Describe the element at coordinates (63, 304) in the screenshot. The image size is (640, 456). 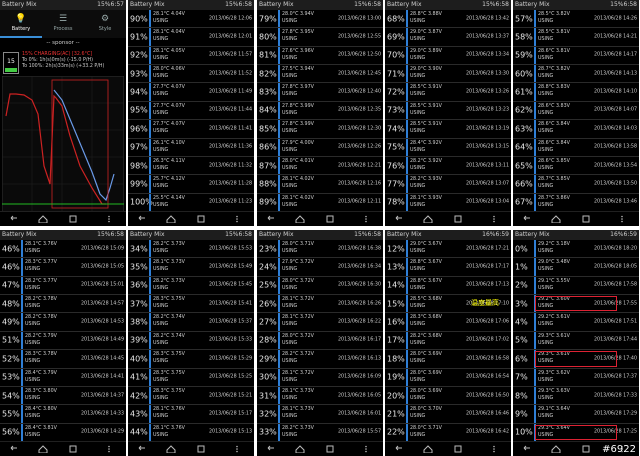
I see `list-item: 48% 28.2°C 3.78V USING 2013/06/28 14:57` at that location.